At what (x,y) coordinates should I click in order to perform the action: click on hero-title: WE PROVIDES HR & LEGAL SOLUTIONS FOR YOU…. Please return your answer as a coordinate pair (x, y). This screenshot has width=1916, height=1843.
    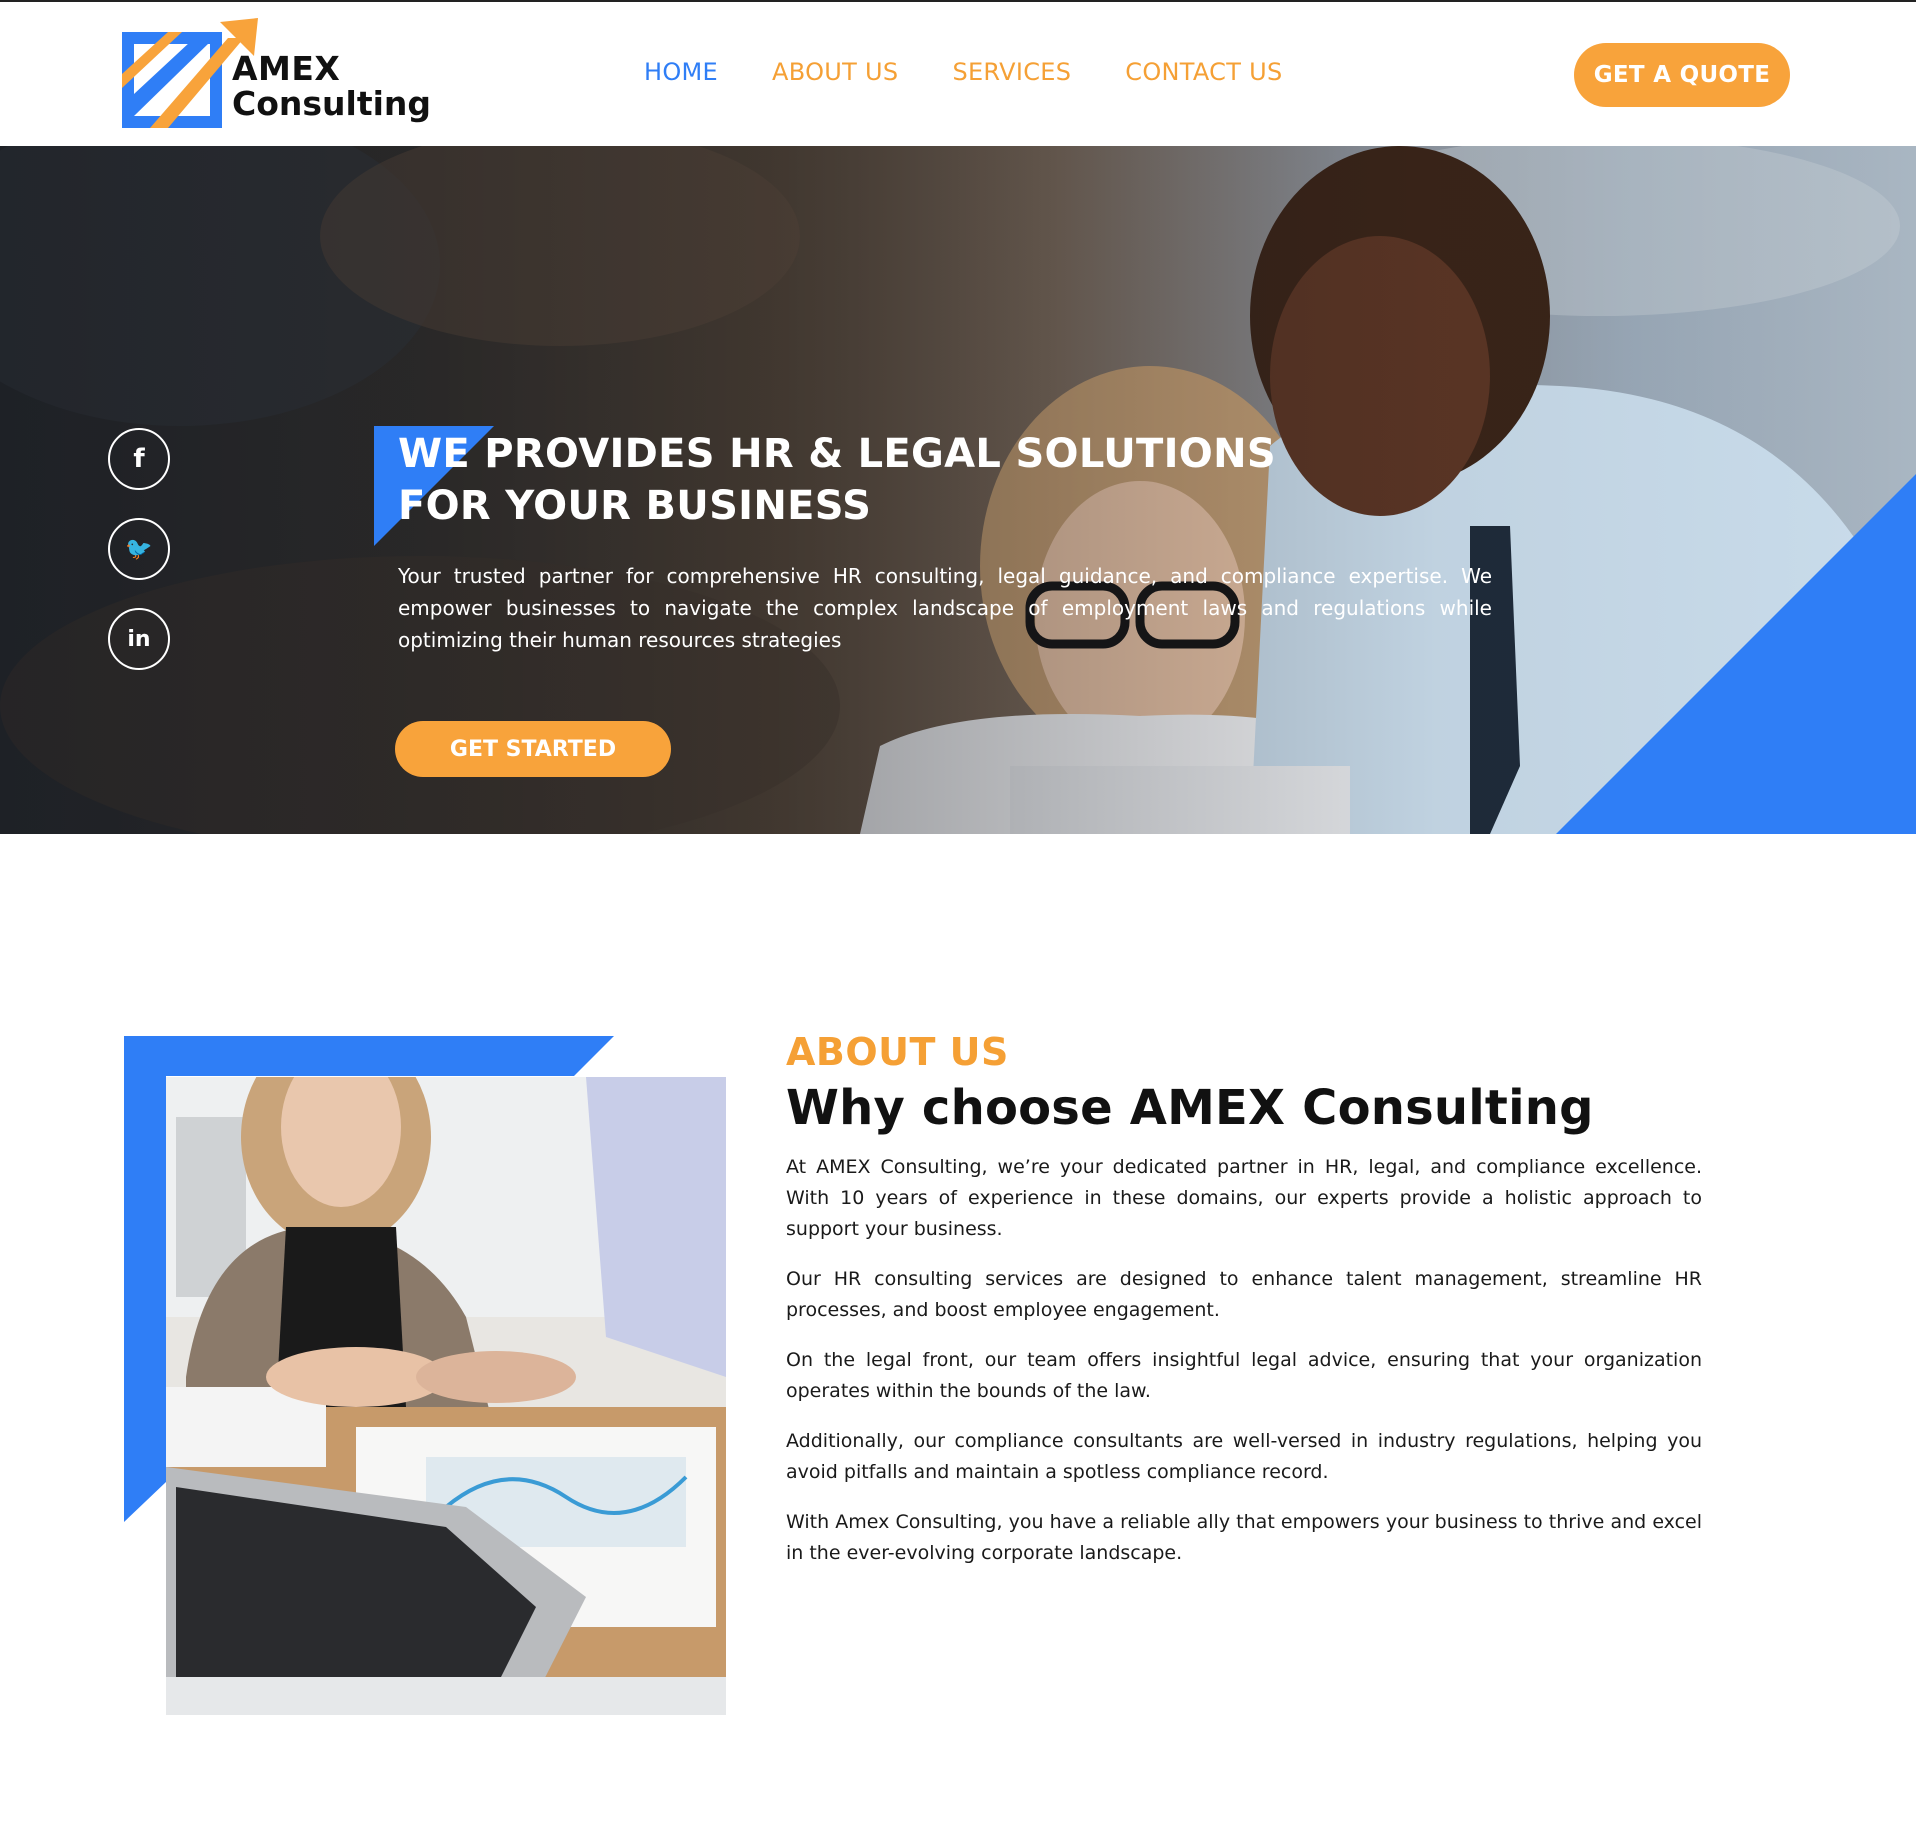
    Looking at the image, I should click on (848, 480).